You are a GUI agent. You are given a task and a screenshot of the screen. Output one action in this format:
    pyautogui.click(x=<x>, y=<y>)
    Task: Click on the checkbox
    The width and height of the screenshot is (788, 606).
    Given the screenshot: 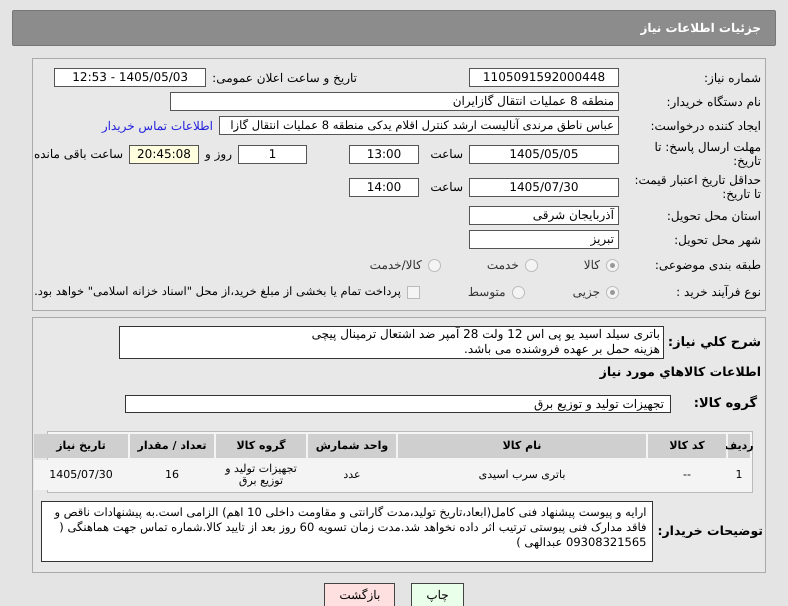 What is the action you would take?
    pyautogui.click(x=413, y=292)
    